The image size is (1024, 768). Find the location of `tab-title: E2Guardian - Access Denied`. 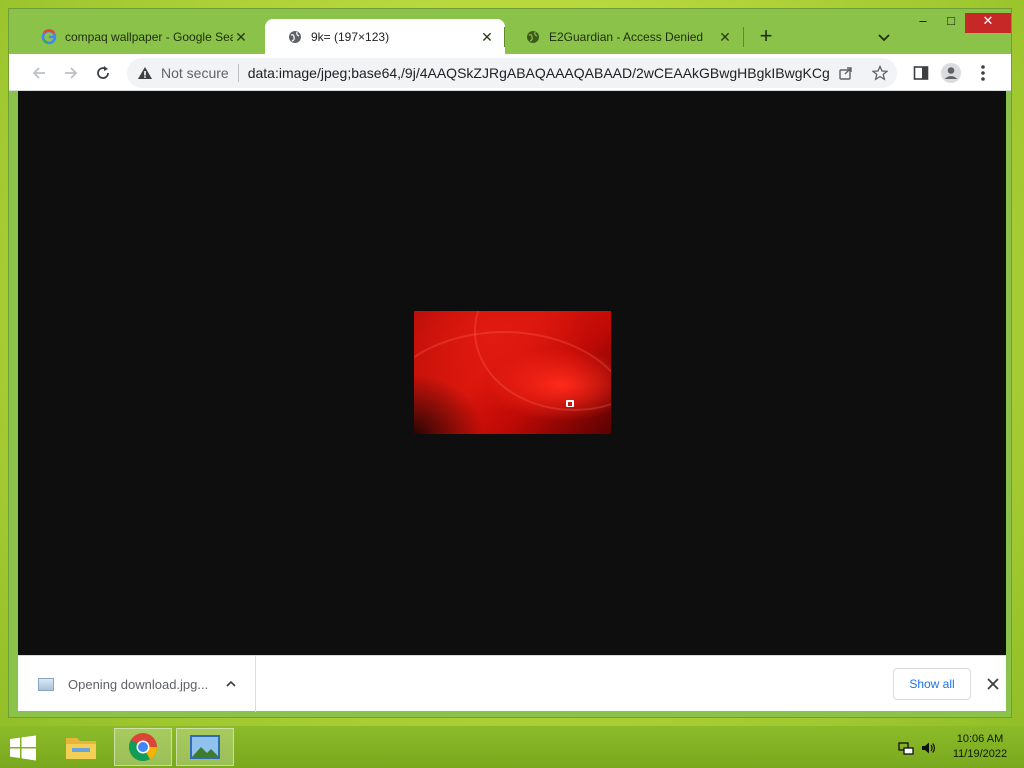

tab-title: E2Guardian - Access Denied is located at coordinates (626, 36).